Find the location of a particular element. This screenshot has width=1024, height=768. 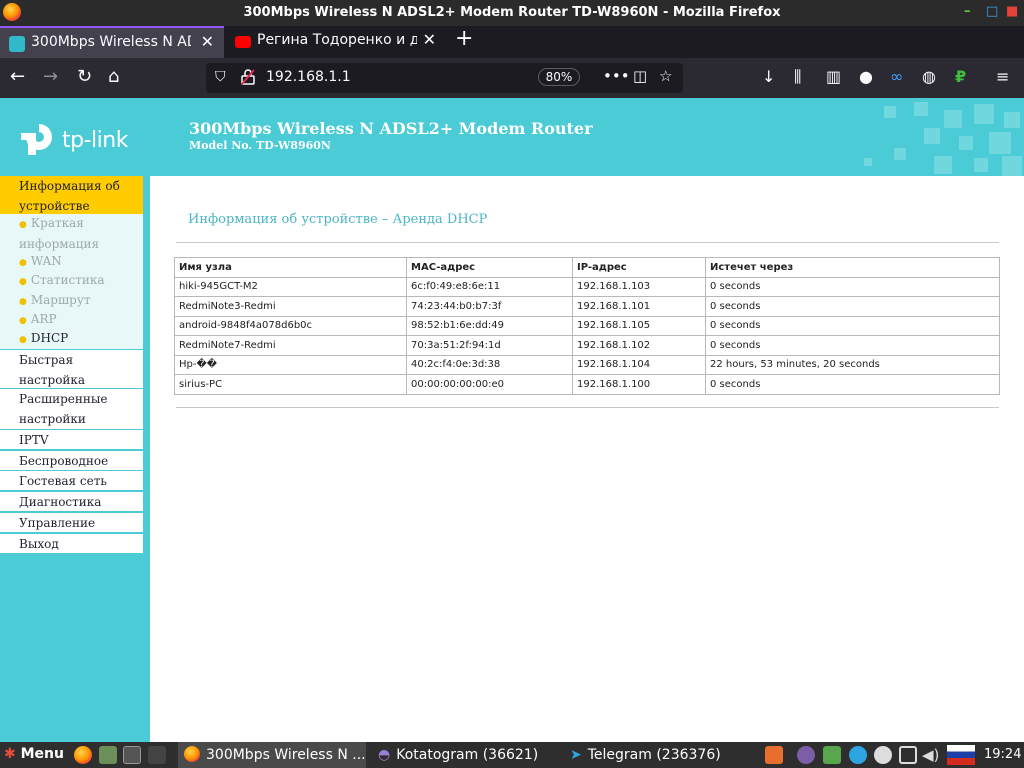

cell-ip: 192.168.1.101 is located at coordinates (639, 306).